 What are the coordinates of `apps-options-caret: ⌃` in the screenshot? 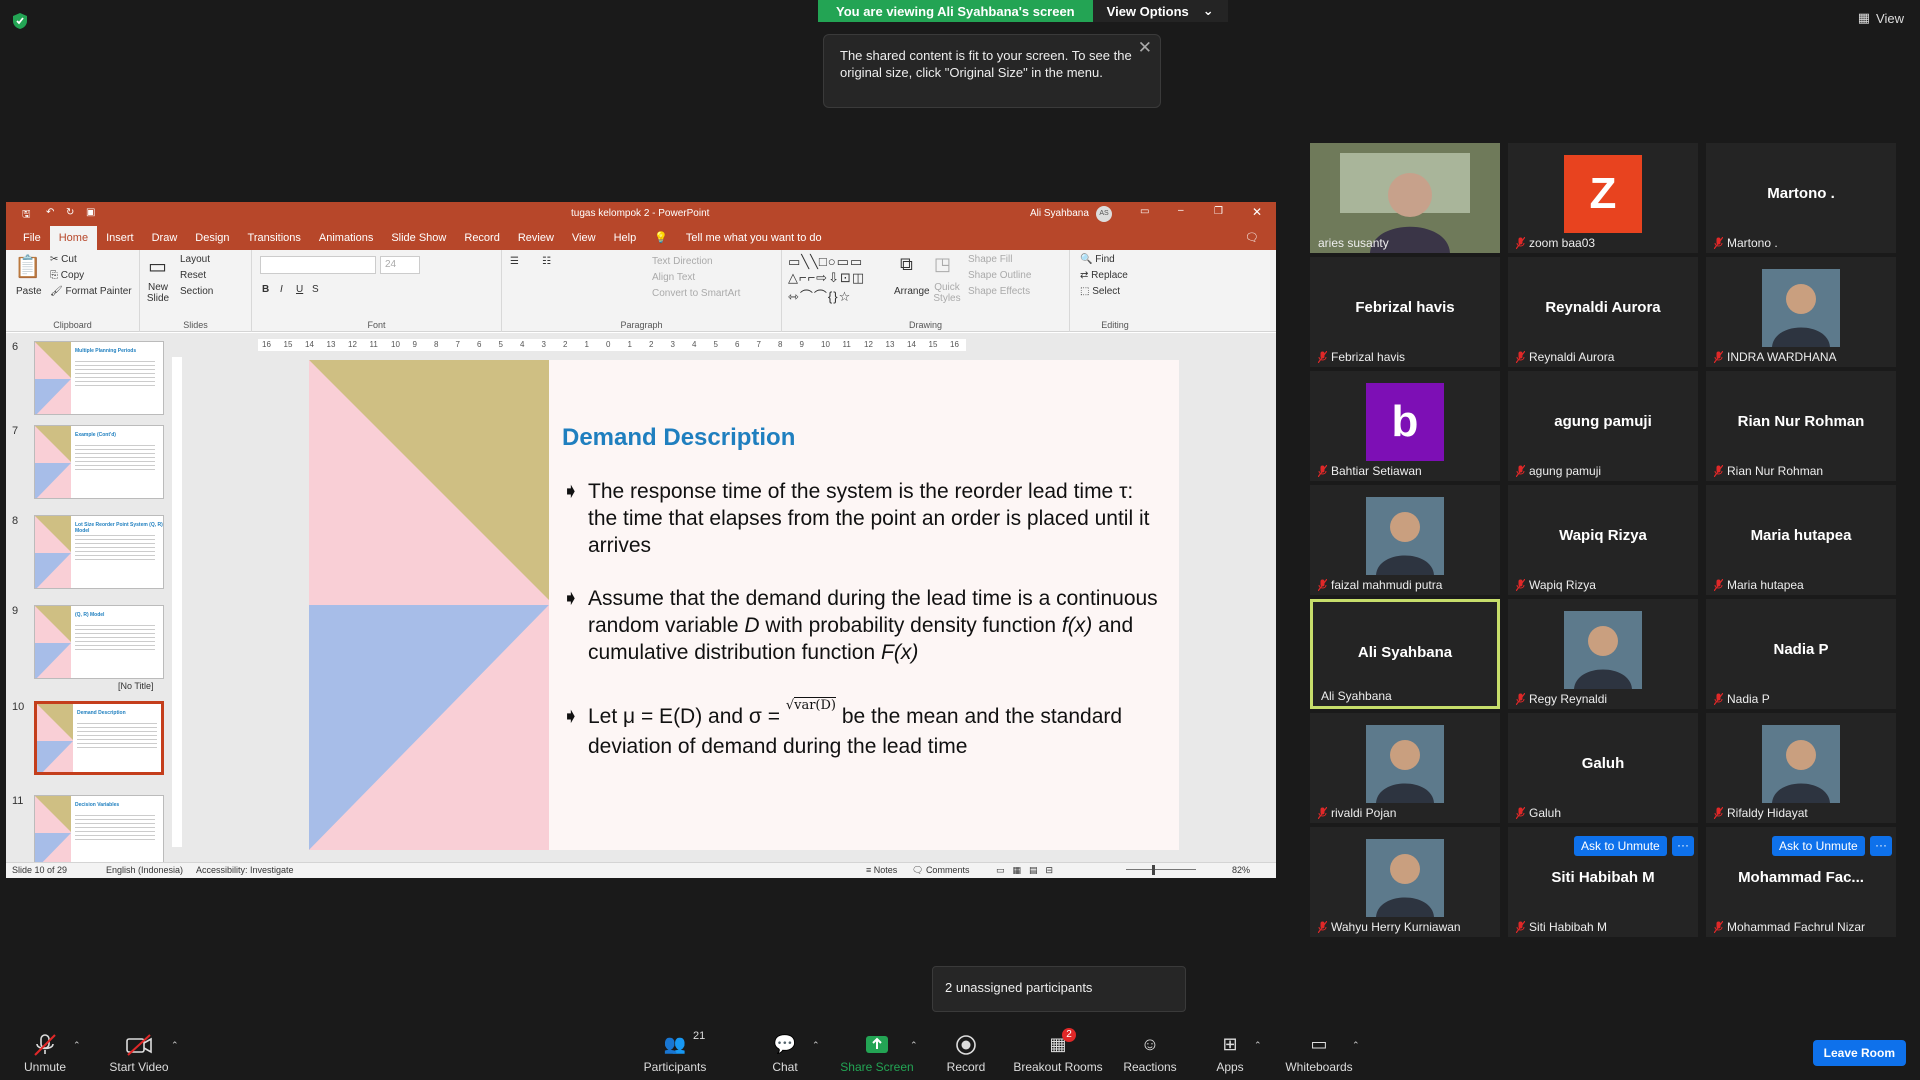 It's located at (1258, 1045).